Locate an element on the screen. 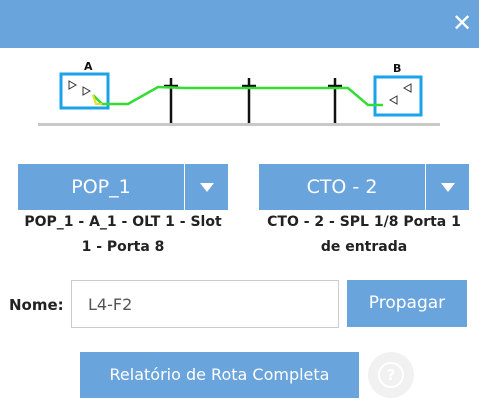  name-input is located at coordinates (205, 304).